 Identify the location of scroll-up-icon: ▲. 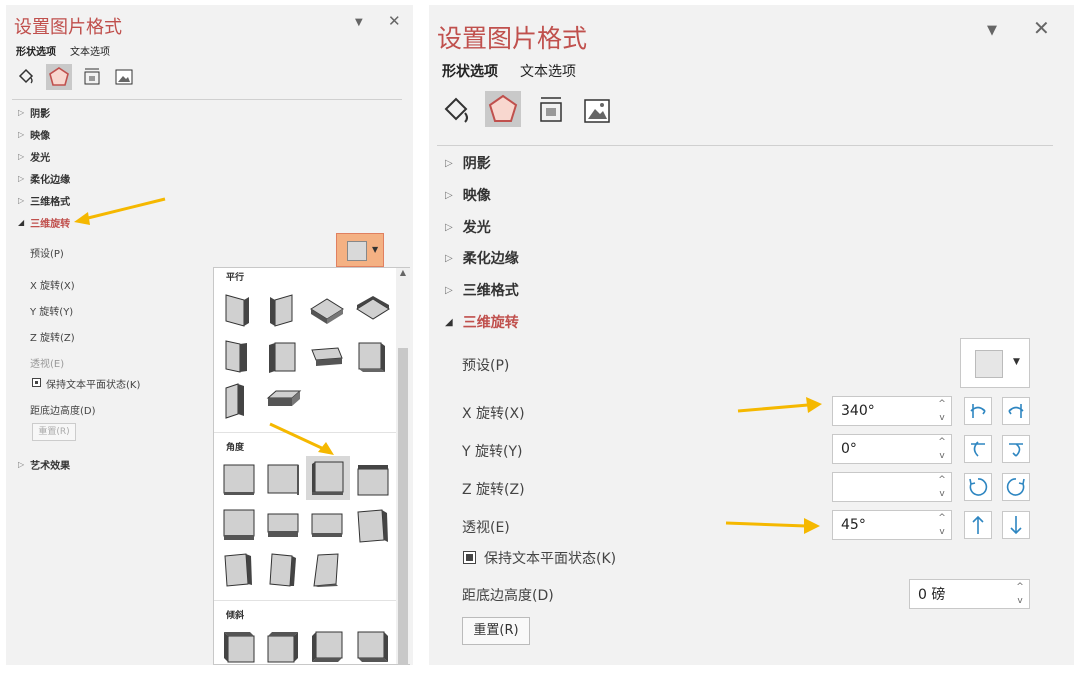
(403, 272).